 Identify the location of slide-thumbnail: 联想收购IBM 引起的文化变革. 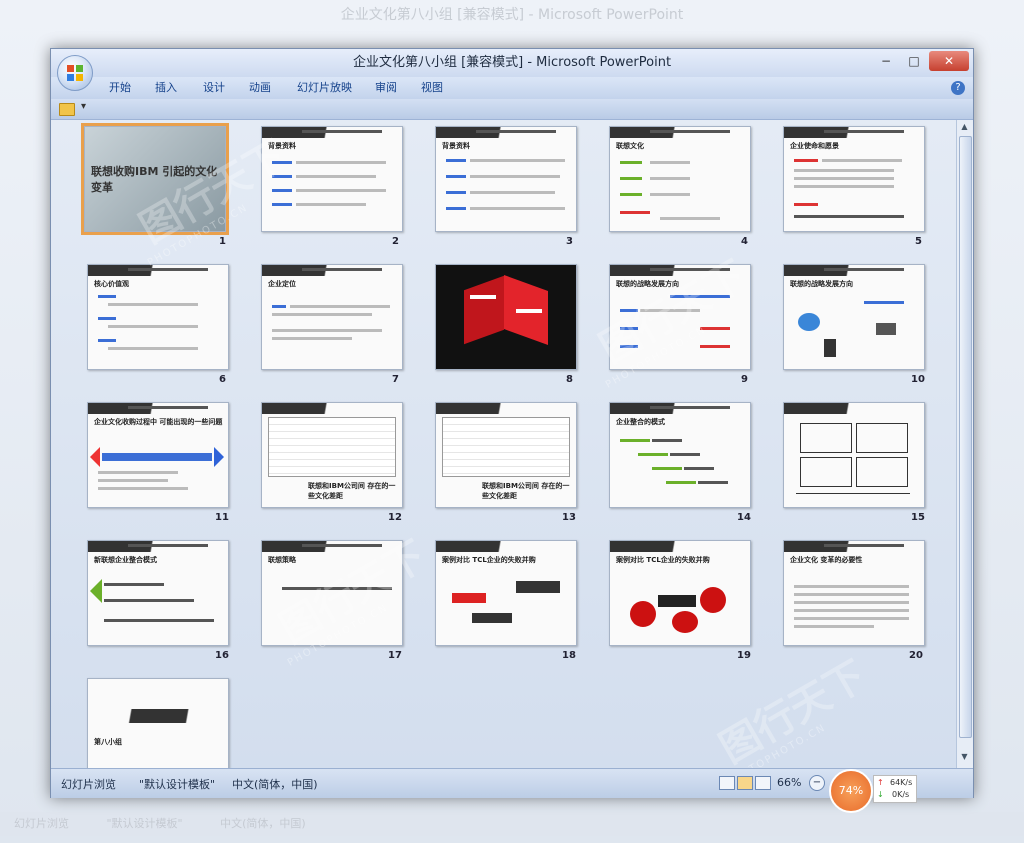
(155, 179).